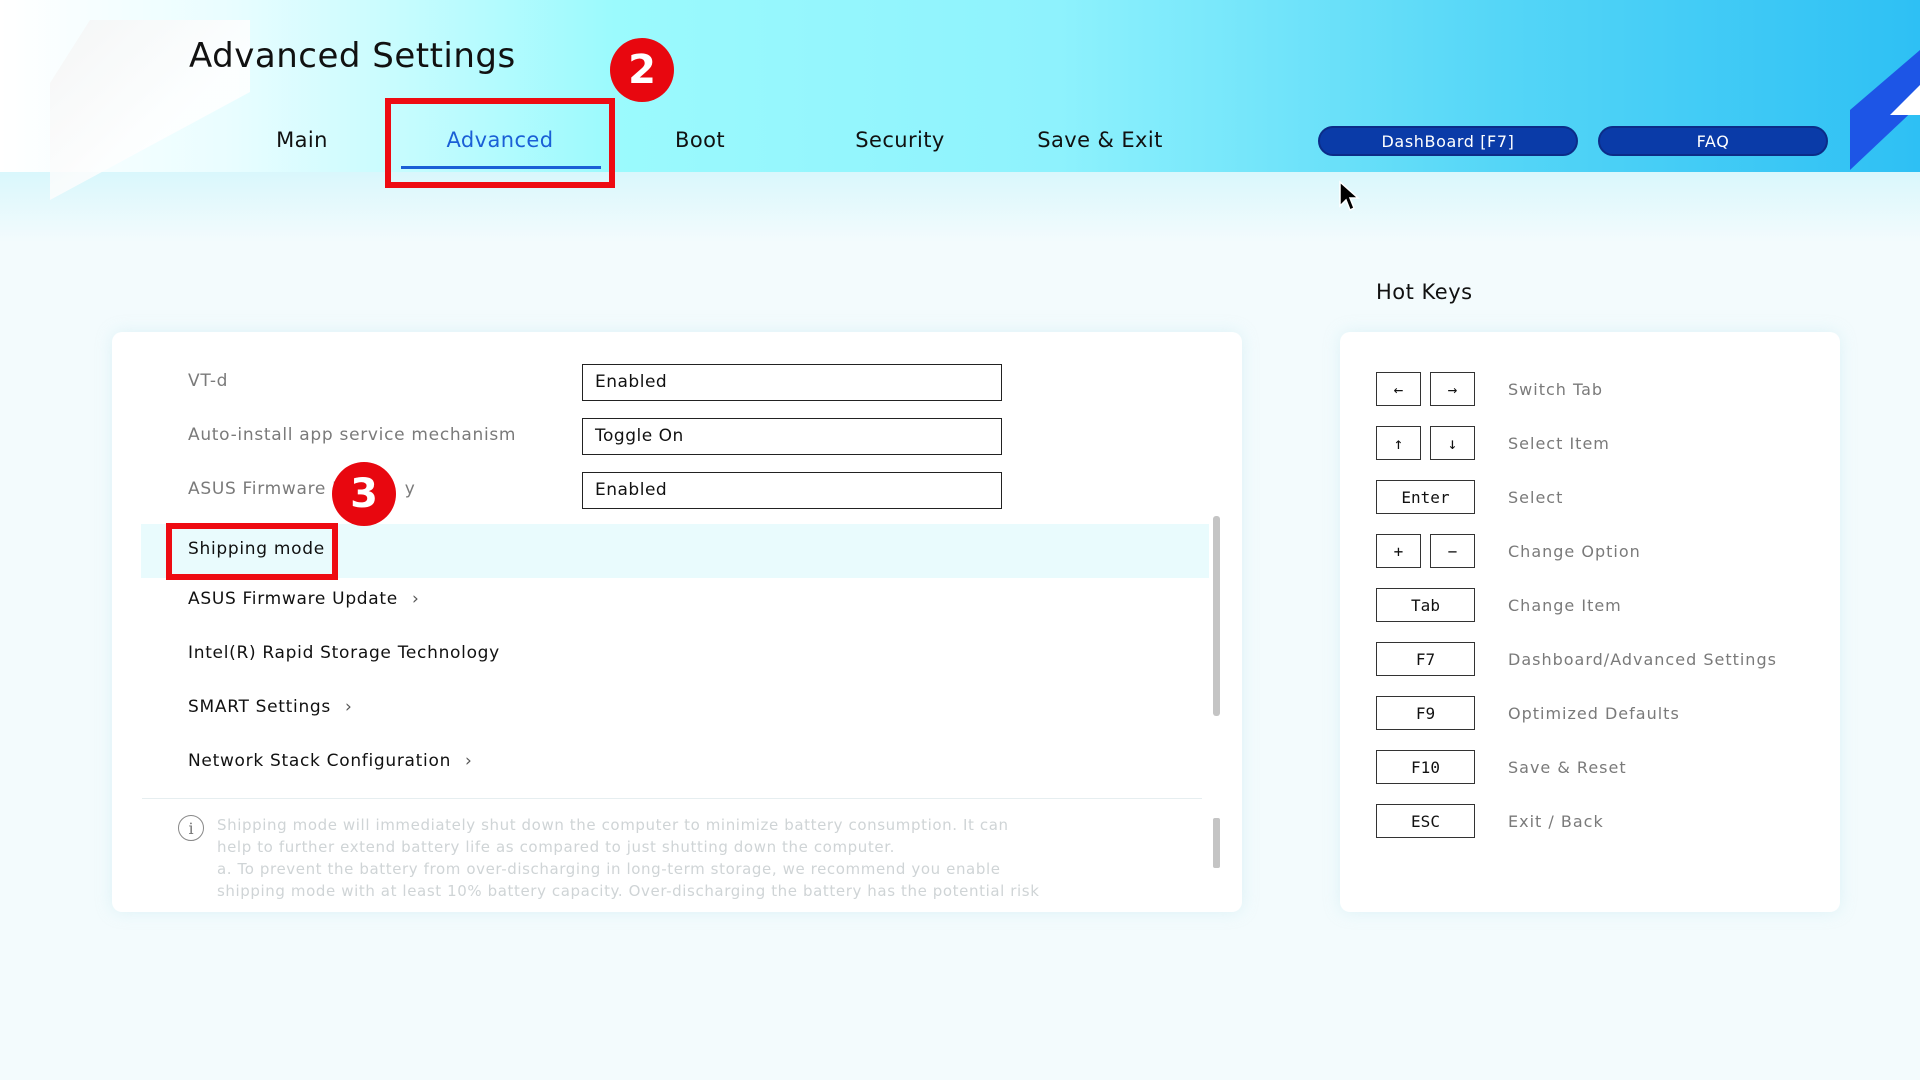  I want to click on annotation-box-advanced-tab, so click(500, 143).